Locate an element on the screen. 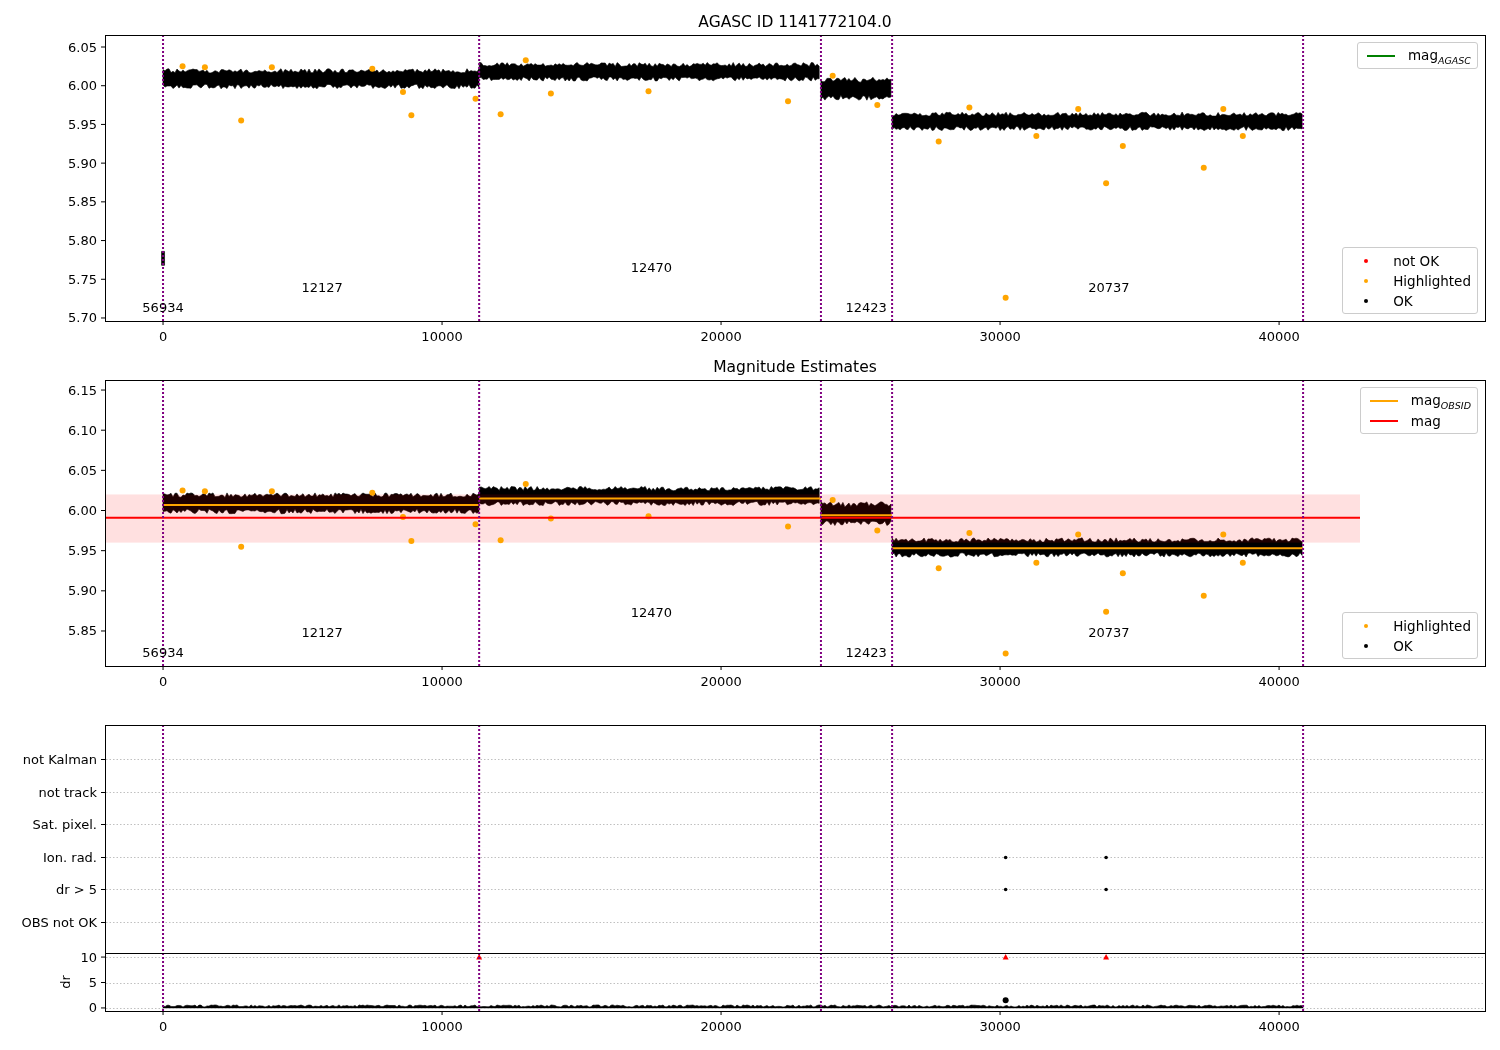  y-tick-label: 0 is located at coordinates (92, 1008).